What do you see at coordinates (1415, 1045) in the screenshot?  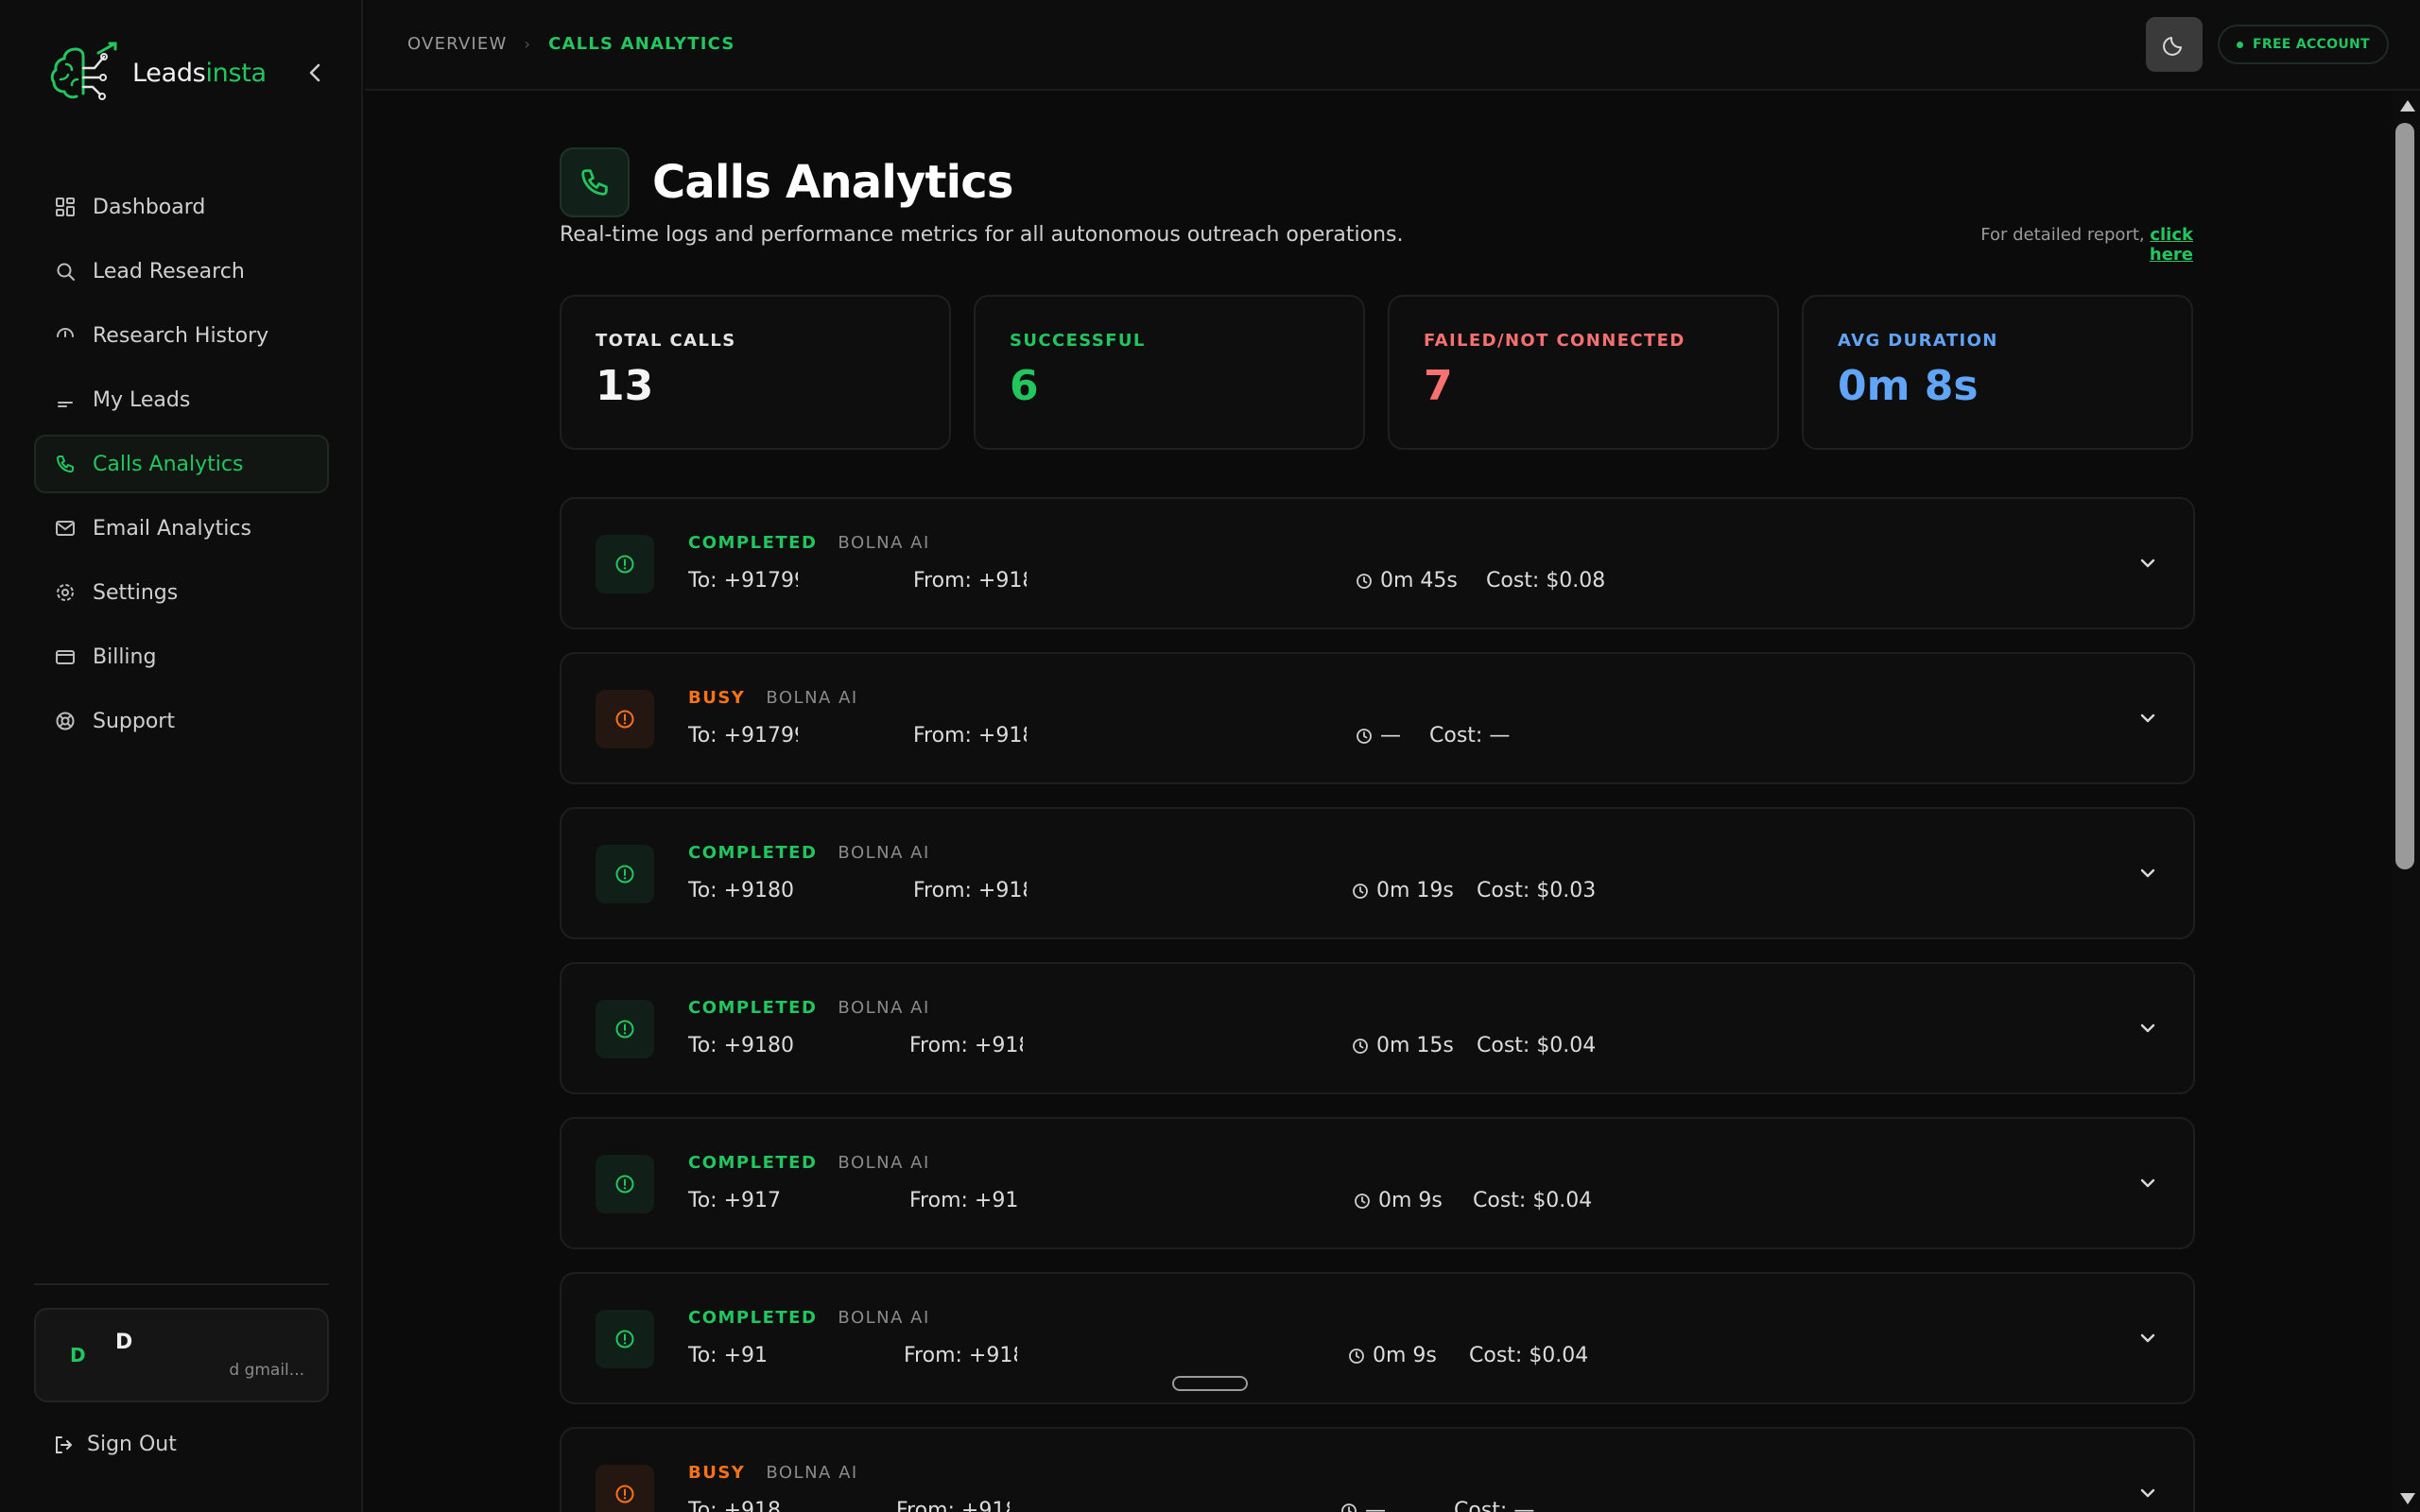 I see `call-duration-value: 0m 15s` at bounding box center [1415, 1045].